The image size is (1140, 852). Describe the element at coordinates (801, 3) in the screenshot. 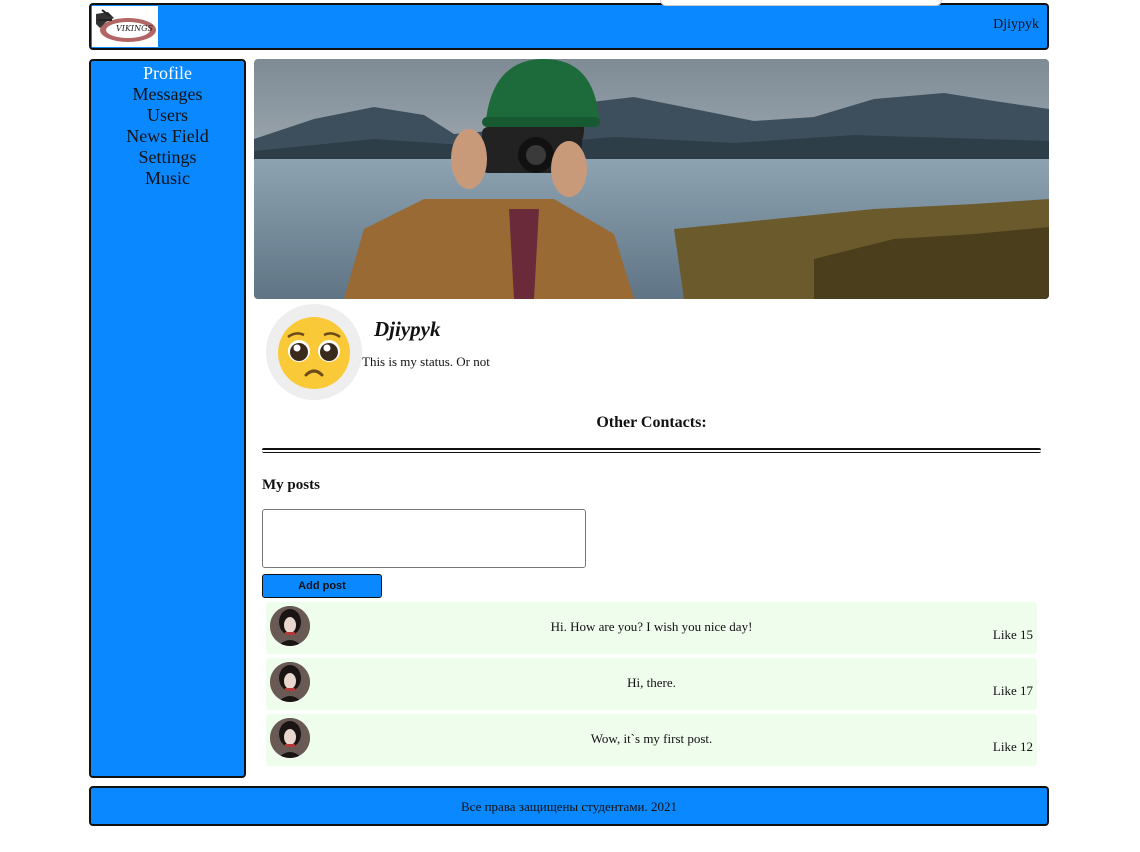

I see `top-floating-strip` at that location.